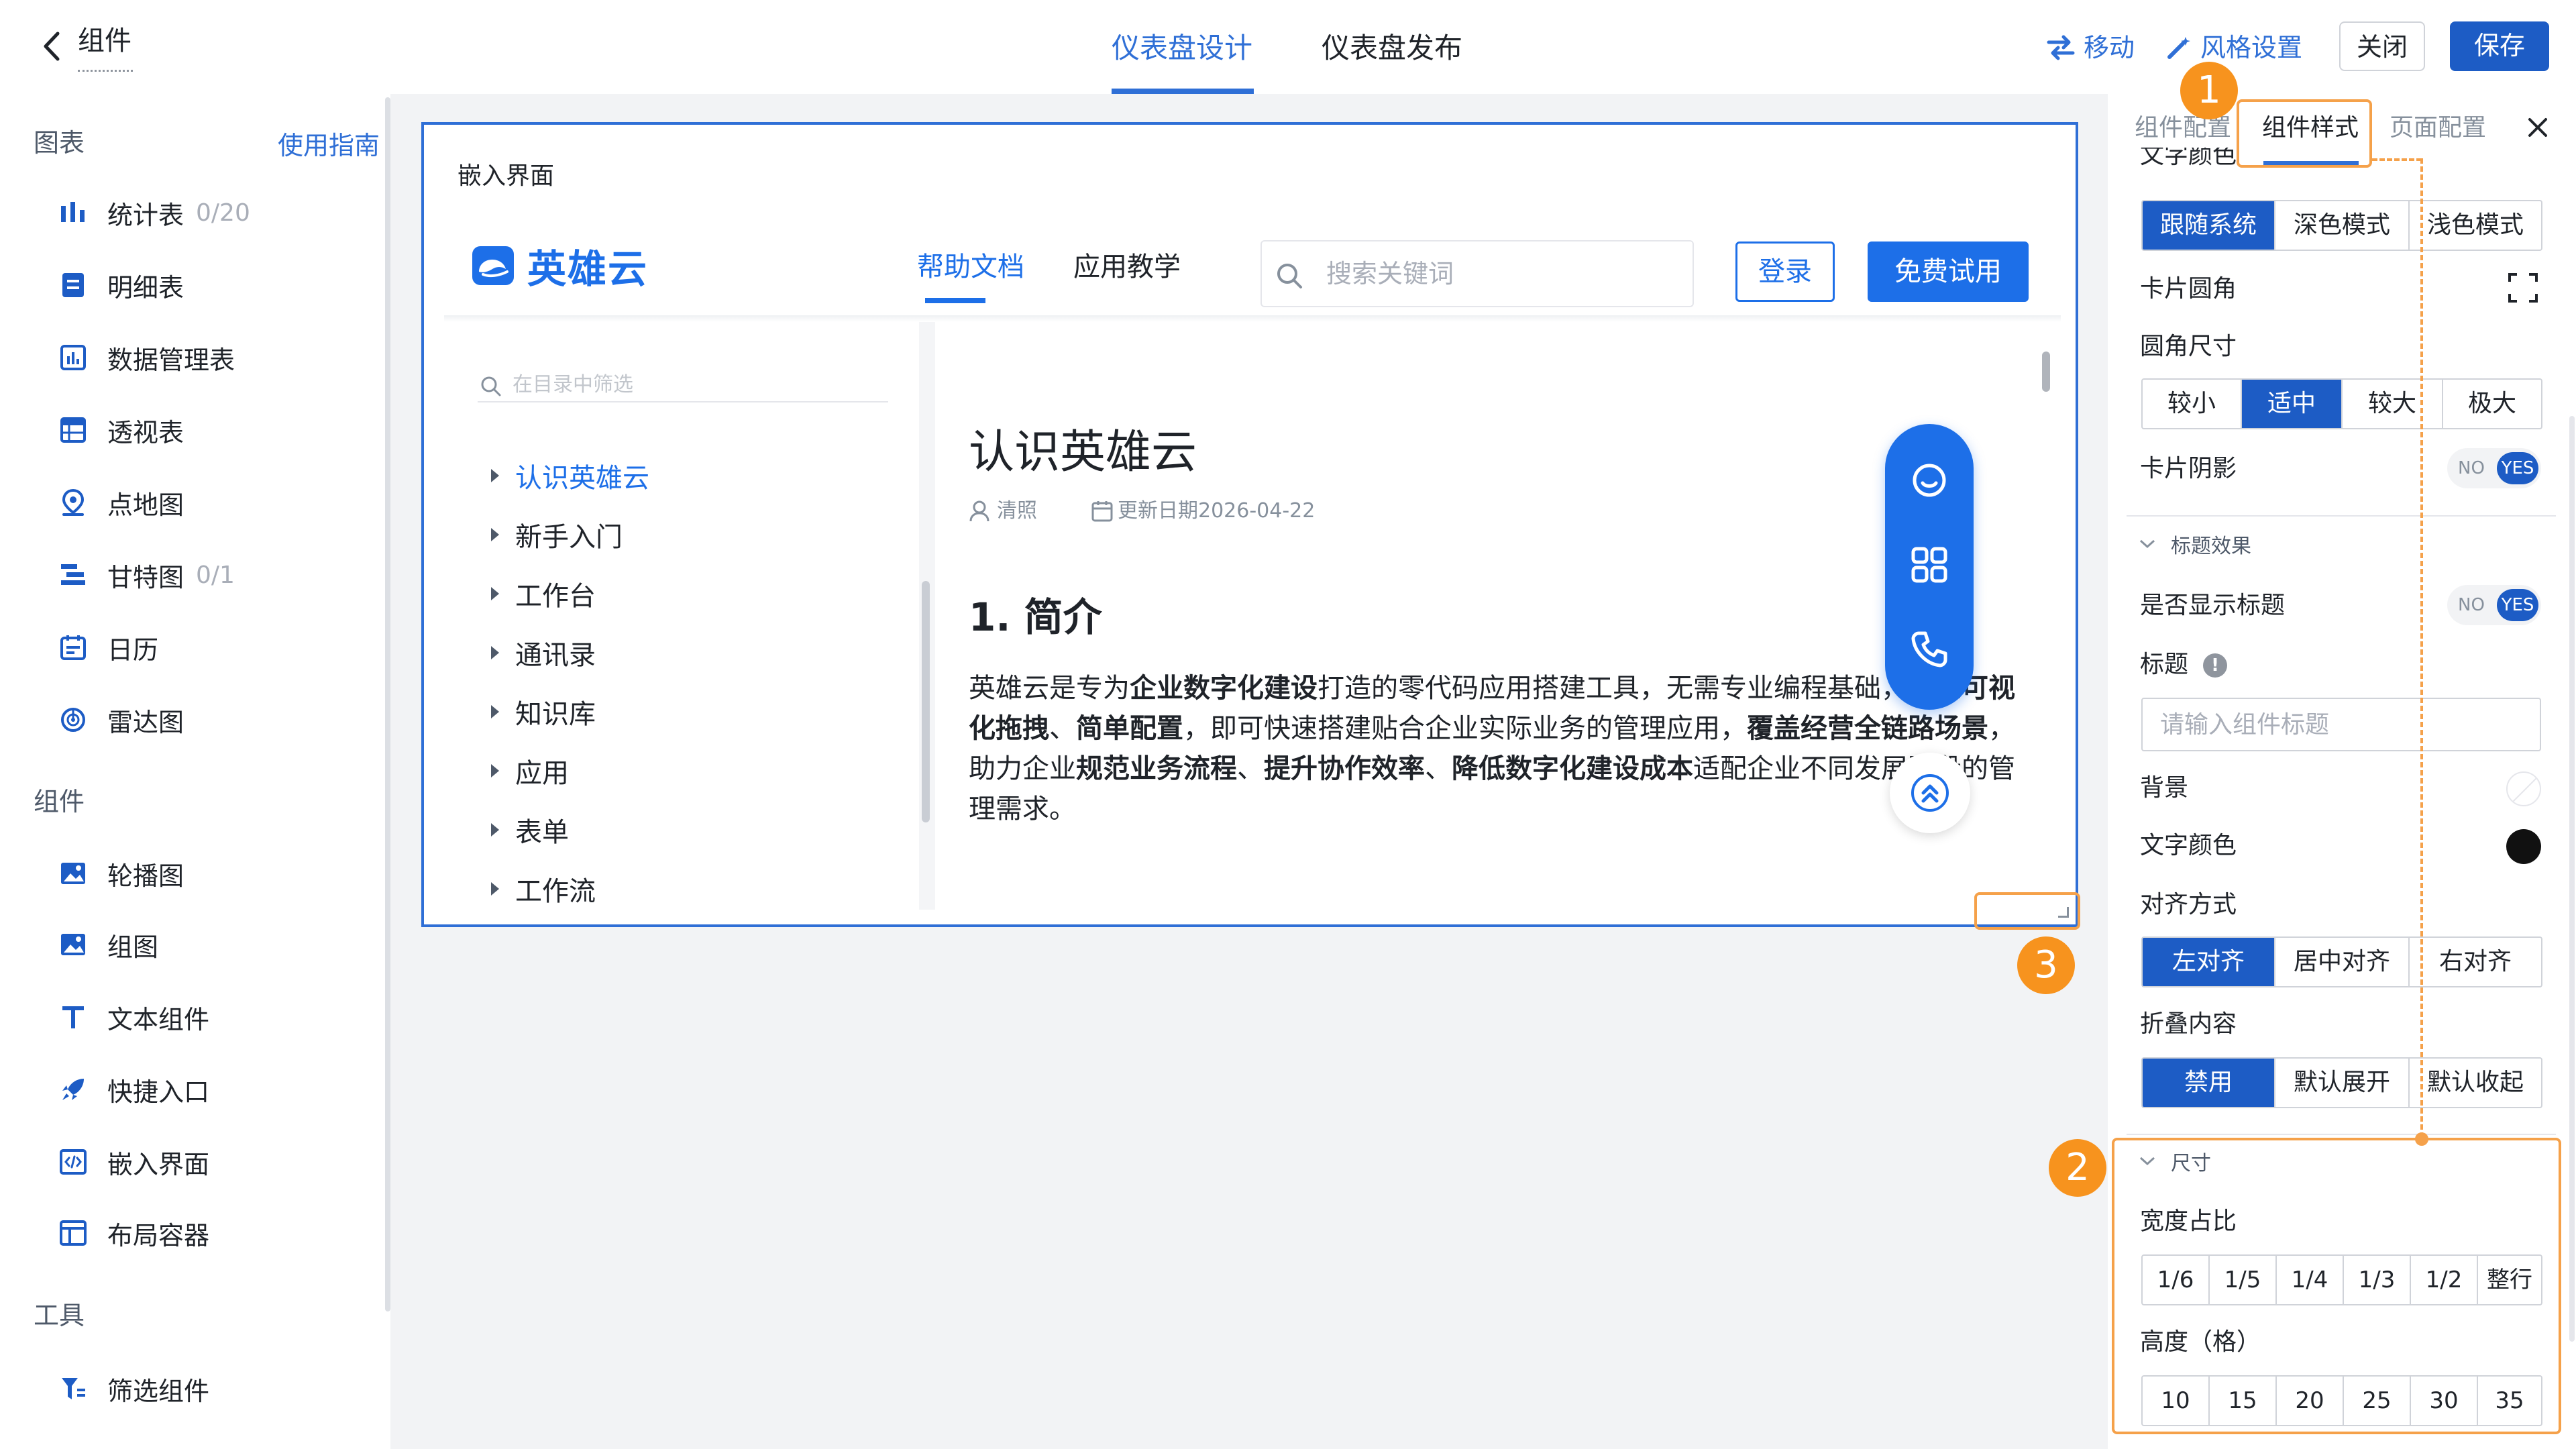 This screenshot has height=1449, width=2576. I want to click on phone-icon, so click(1929, 649).